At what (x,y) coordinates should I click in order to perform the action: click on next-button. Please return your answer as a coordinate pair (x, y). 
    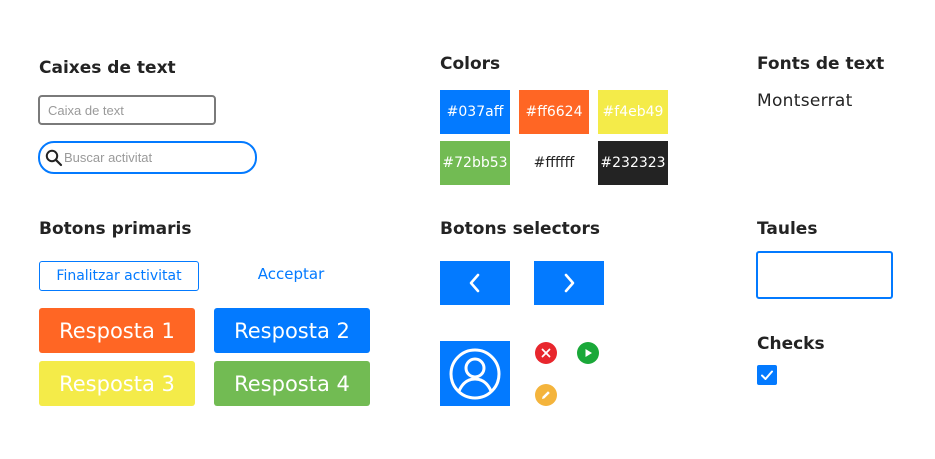
    Looking at the image, I should click on (569, 283).